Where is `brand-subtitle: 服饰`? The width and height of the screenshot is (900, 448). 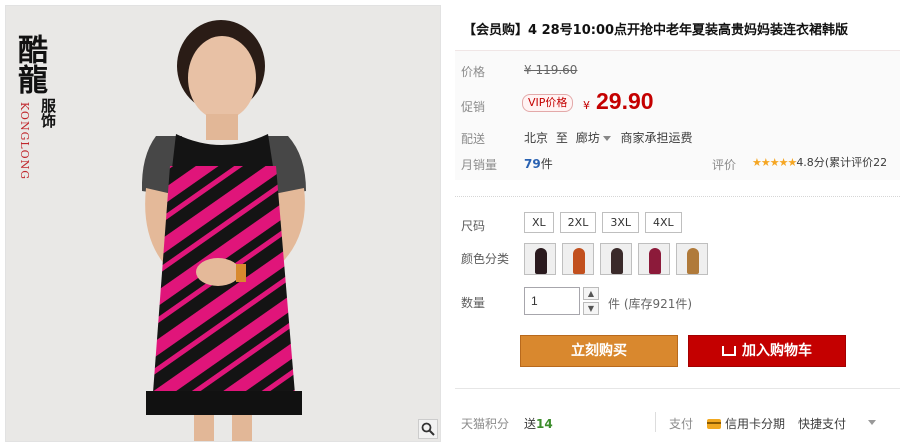
brand-subtitle: 服饰 is located at coordinates (48, 113).